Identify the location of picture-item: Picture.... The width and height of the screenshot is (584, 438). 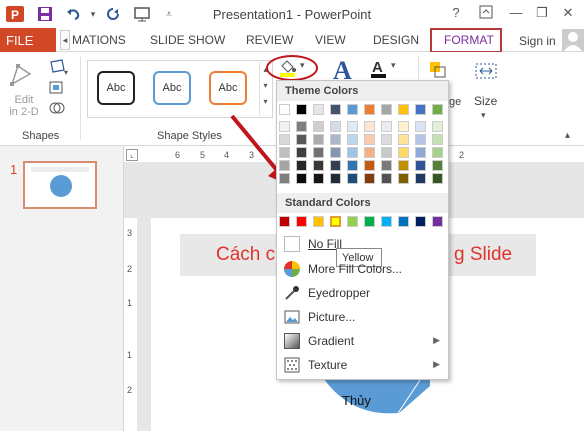
(362, 317).